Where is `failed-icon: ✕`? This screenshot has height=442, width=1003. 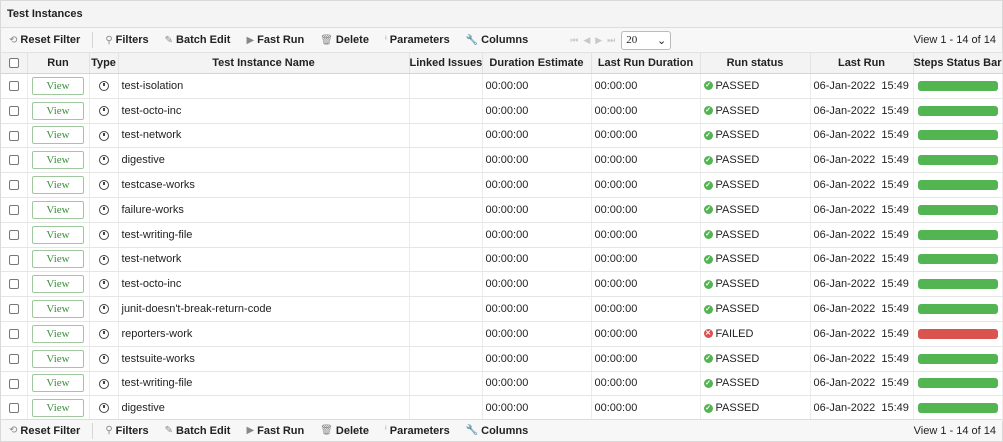 failed-icon: ✕ is located at coordinates (708, 334).